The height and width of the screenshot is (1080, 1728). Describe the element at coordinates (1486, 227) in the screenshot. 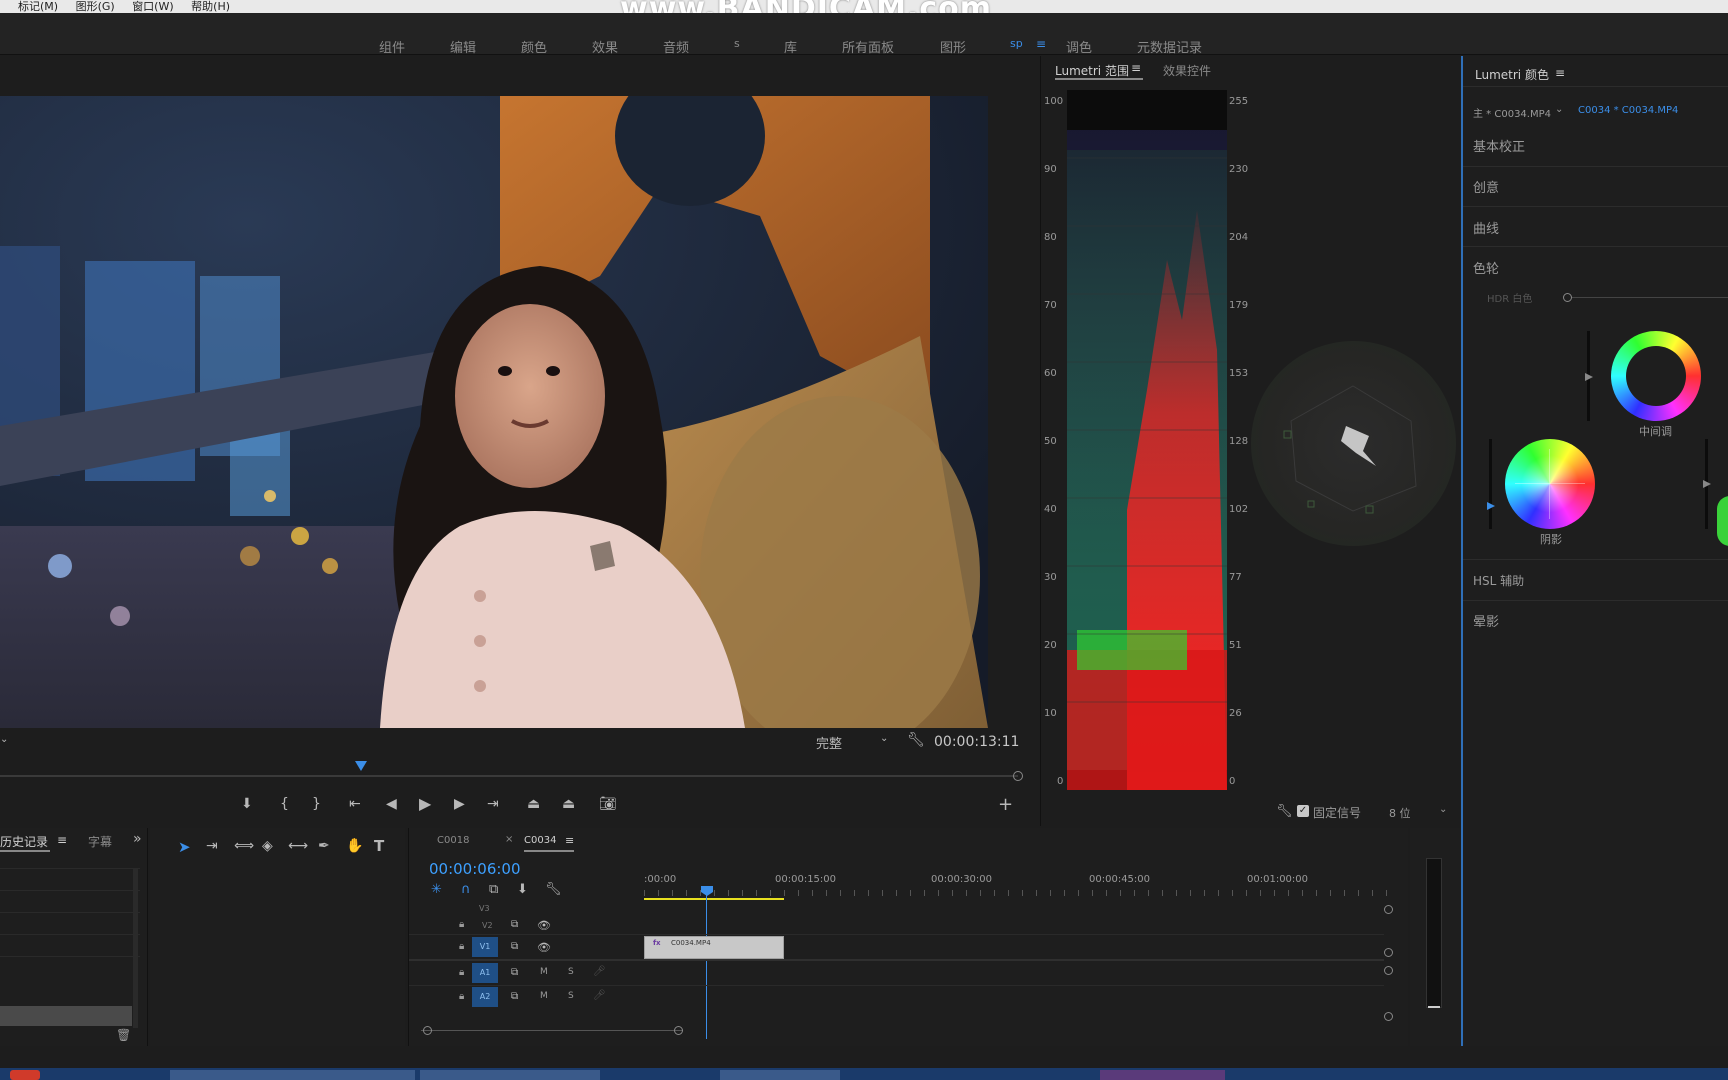

I see `section-curves: 曲线` at that location.